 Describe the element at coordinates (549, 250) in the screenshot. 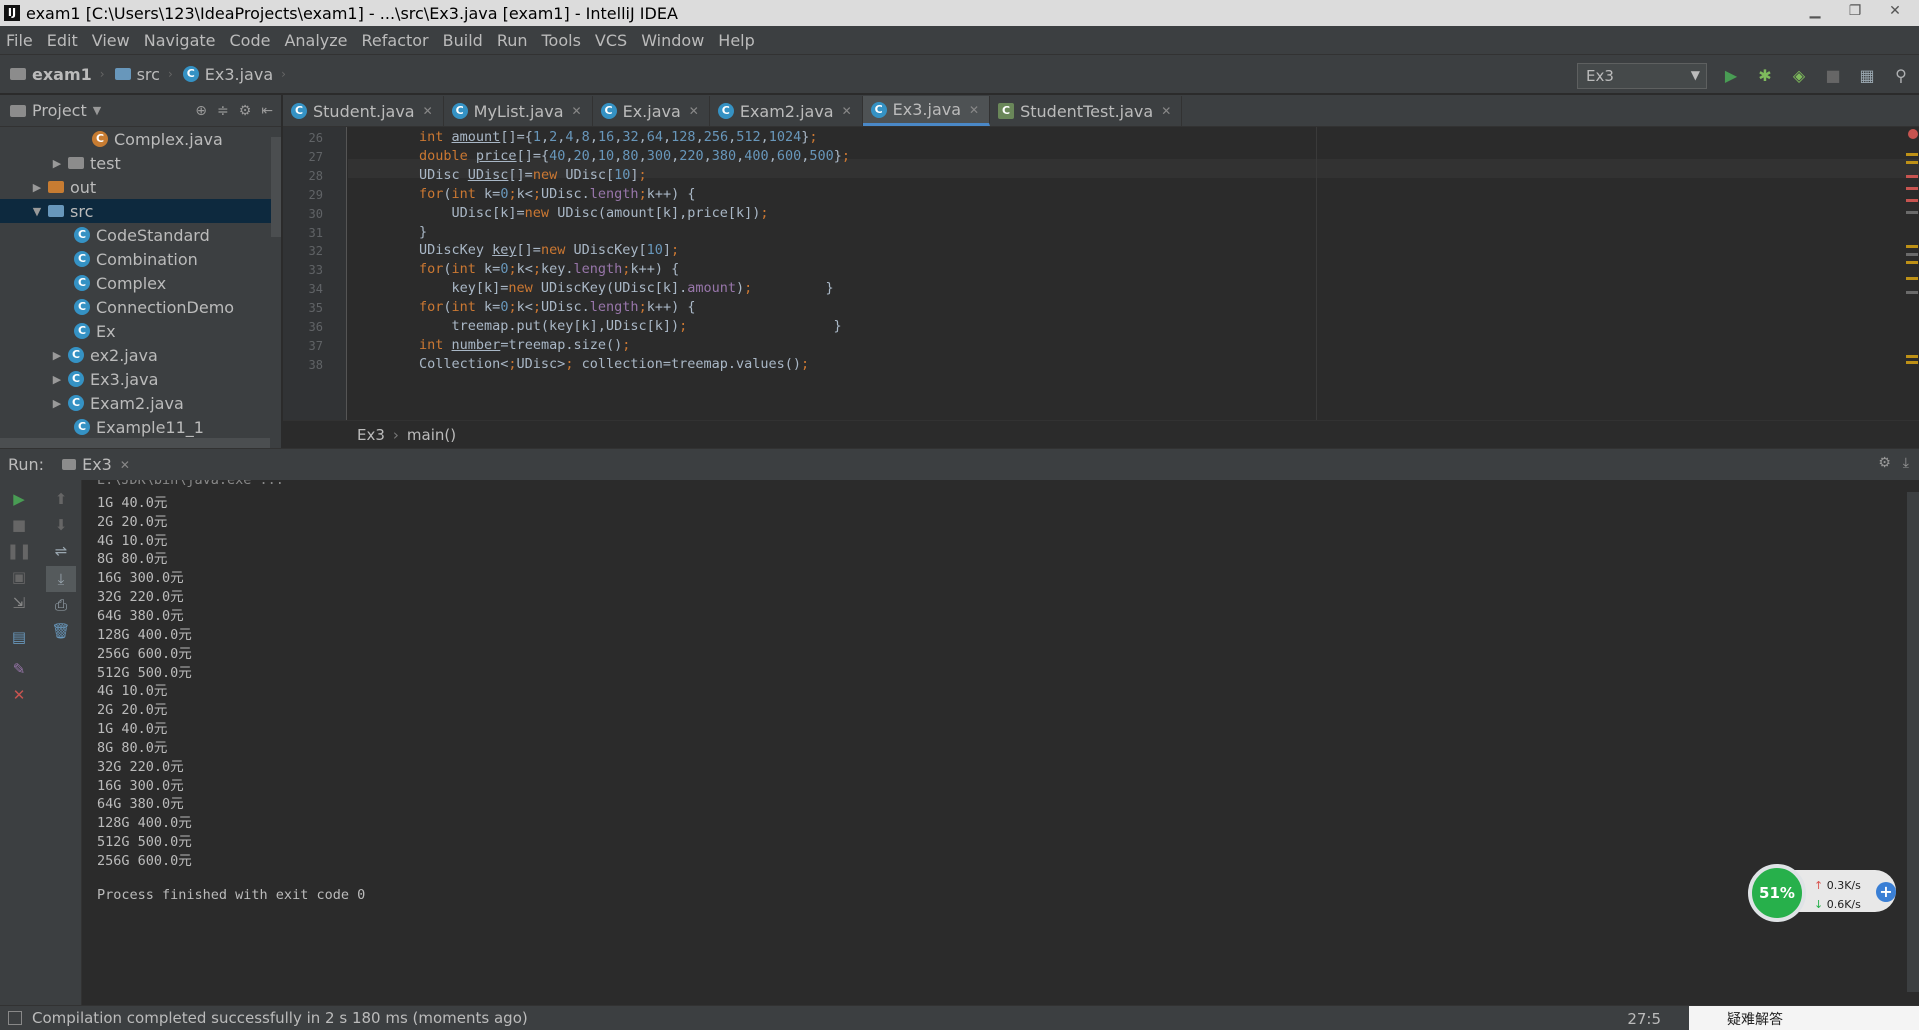

I see `code-line: UDiscKey key[]=new UDiscKey[10];` at that location.